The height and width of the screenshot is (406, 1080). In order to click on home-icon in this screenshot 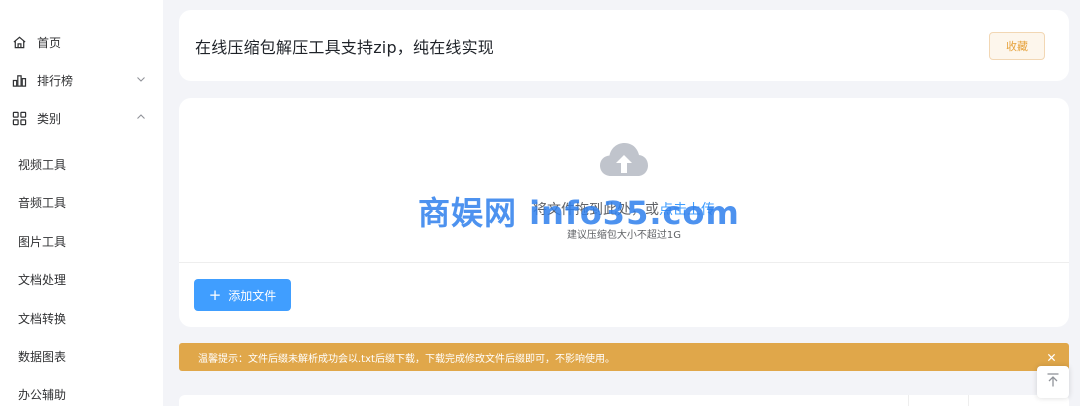, I will do `click(19, 42)`.